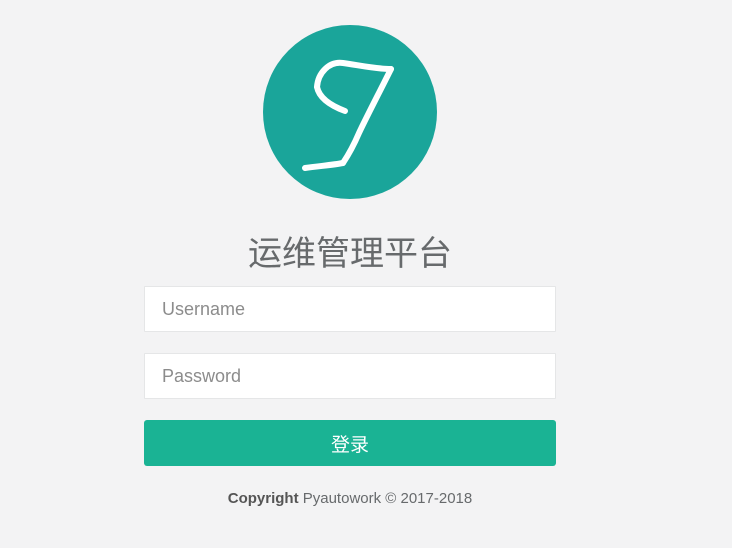 This screenshot has height=548, width=732. I want to click on logo-letter-icon, so click(348, 115).